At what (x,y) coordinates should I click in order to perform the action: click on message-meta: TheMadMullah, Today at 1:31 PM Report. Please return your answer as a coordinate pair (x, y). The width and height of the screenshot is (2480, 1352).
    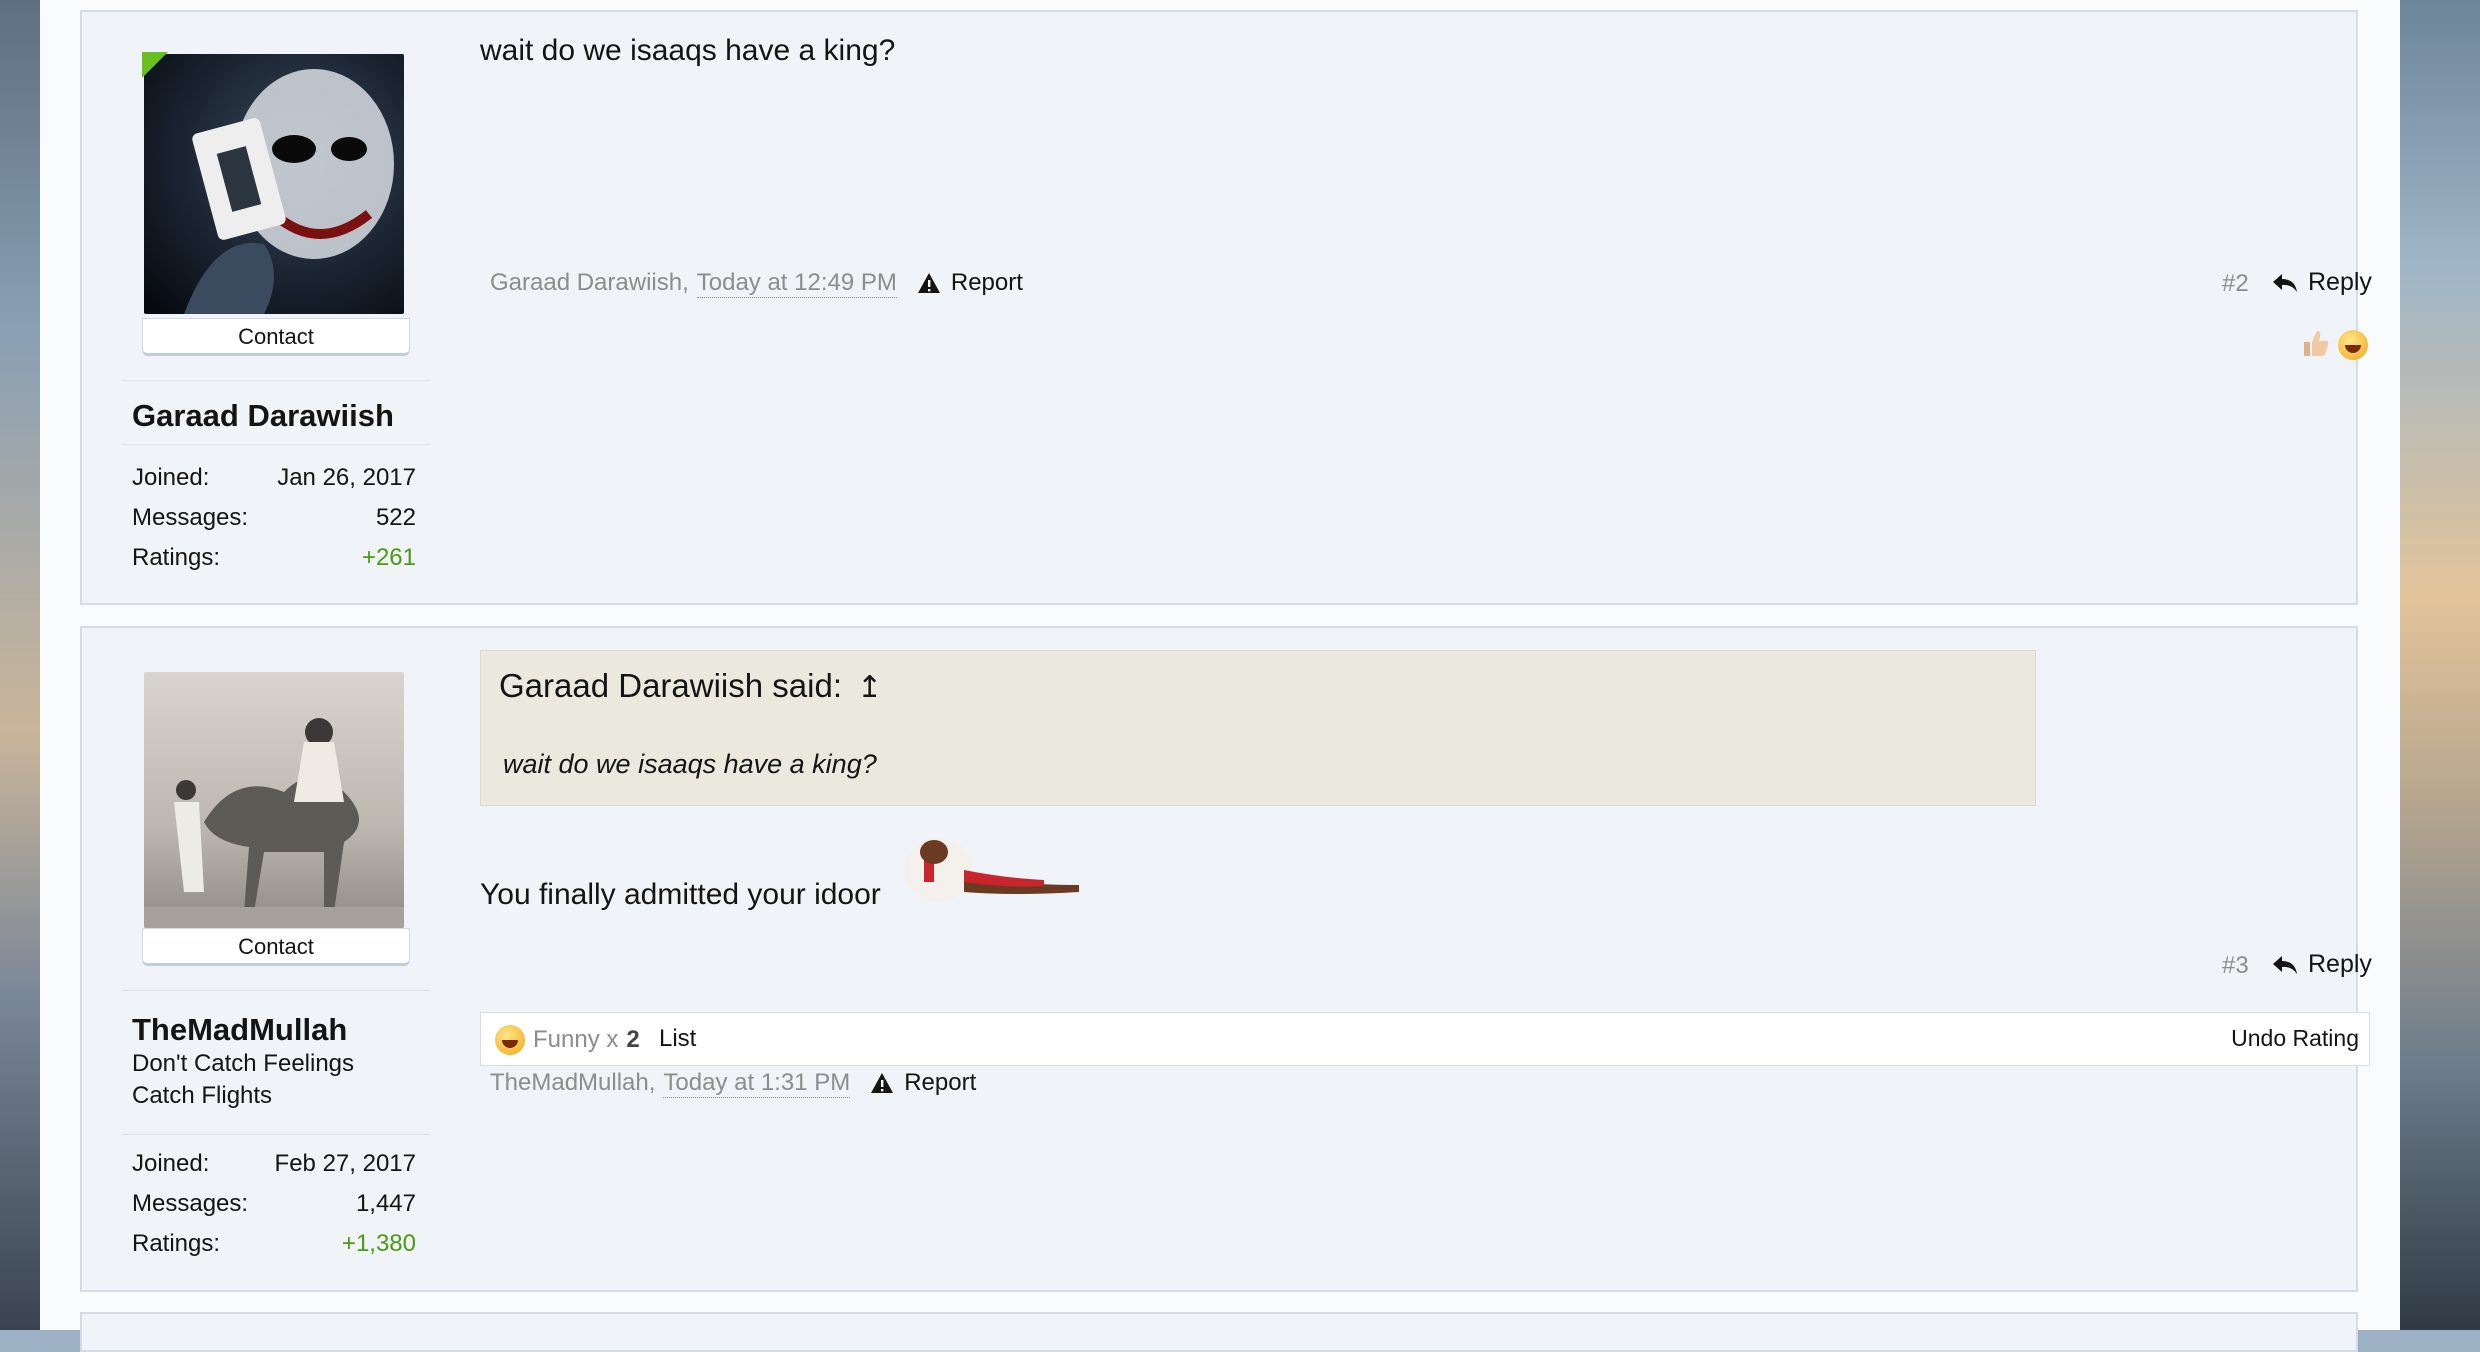
    Looking at the image, I should click on (733, 1083).